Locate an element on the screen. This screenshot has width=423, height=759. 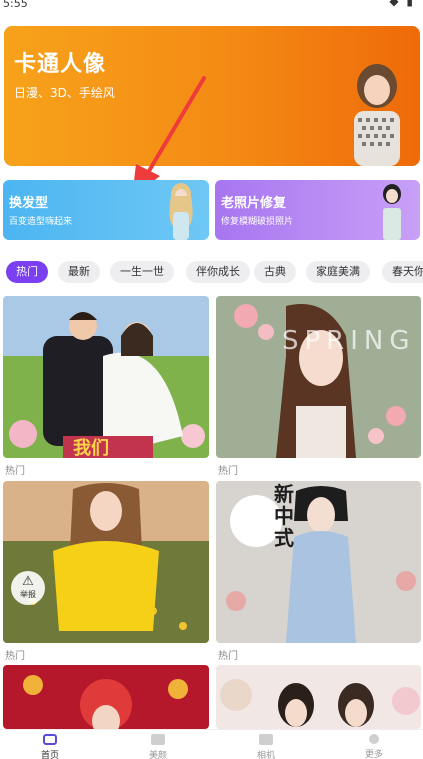
status-time: 5:55 is located at coordinates (15, 5).